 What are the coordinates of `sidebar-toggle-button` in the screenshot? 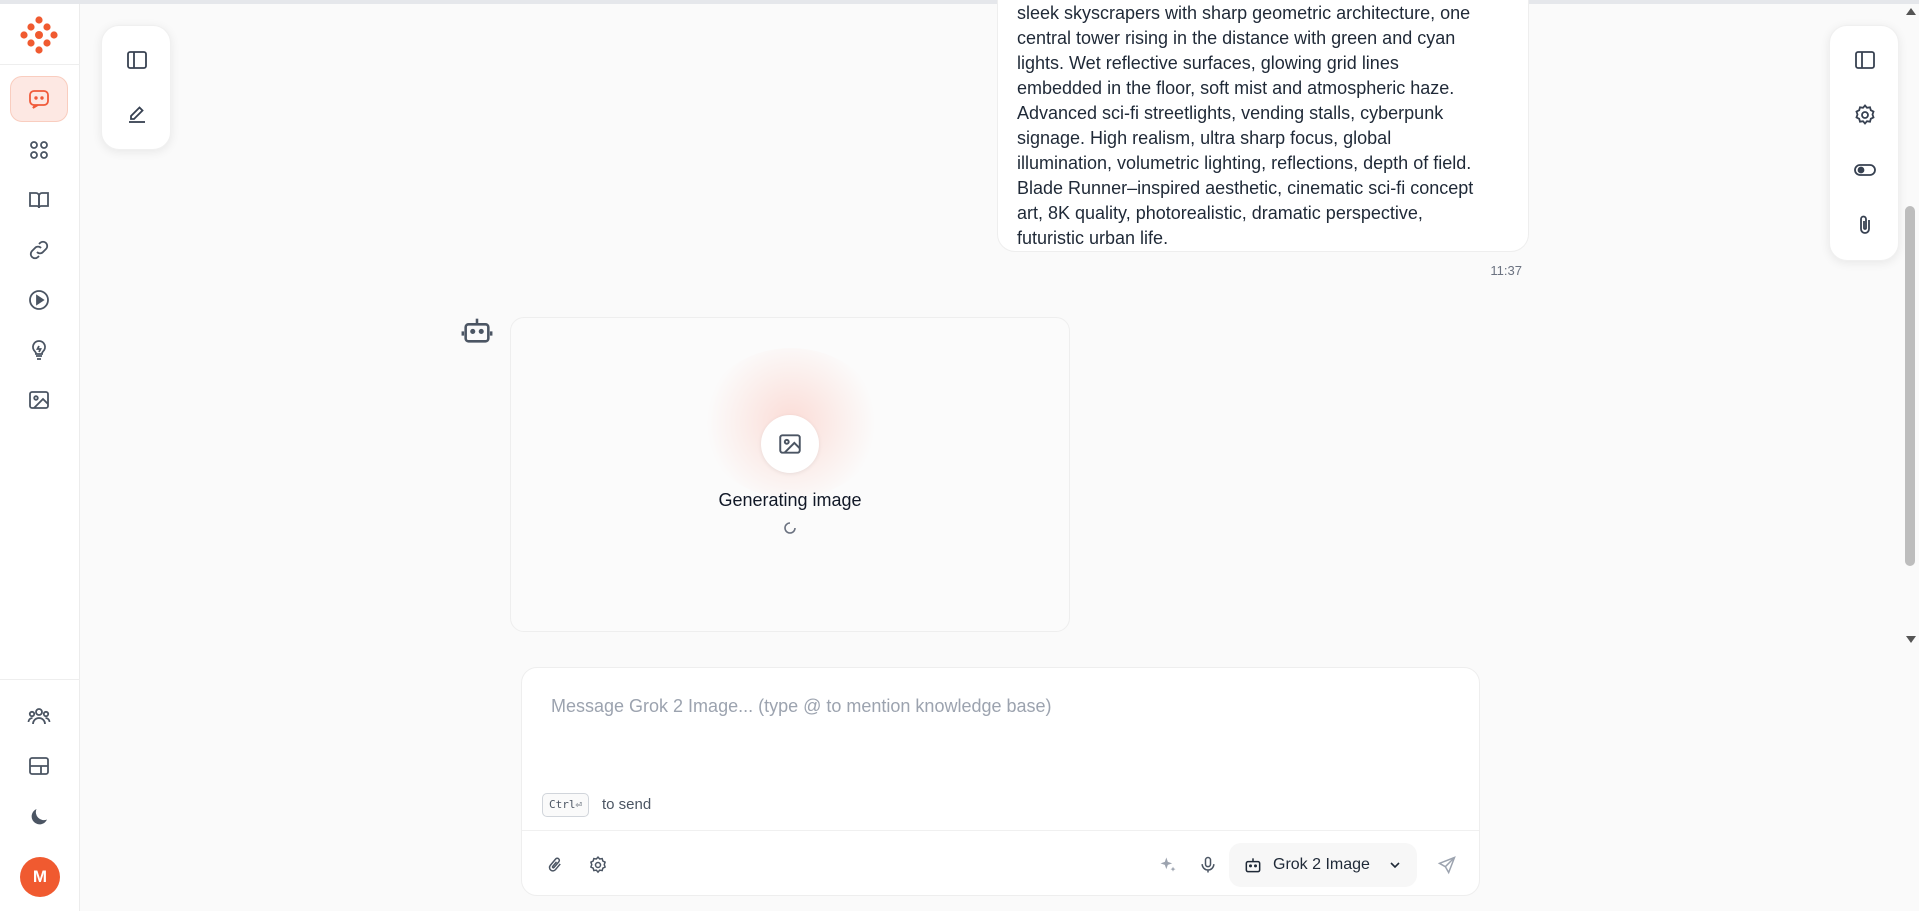 It's located at (137, 60).